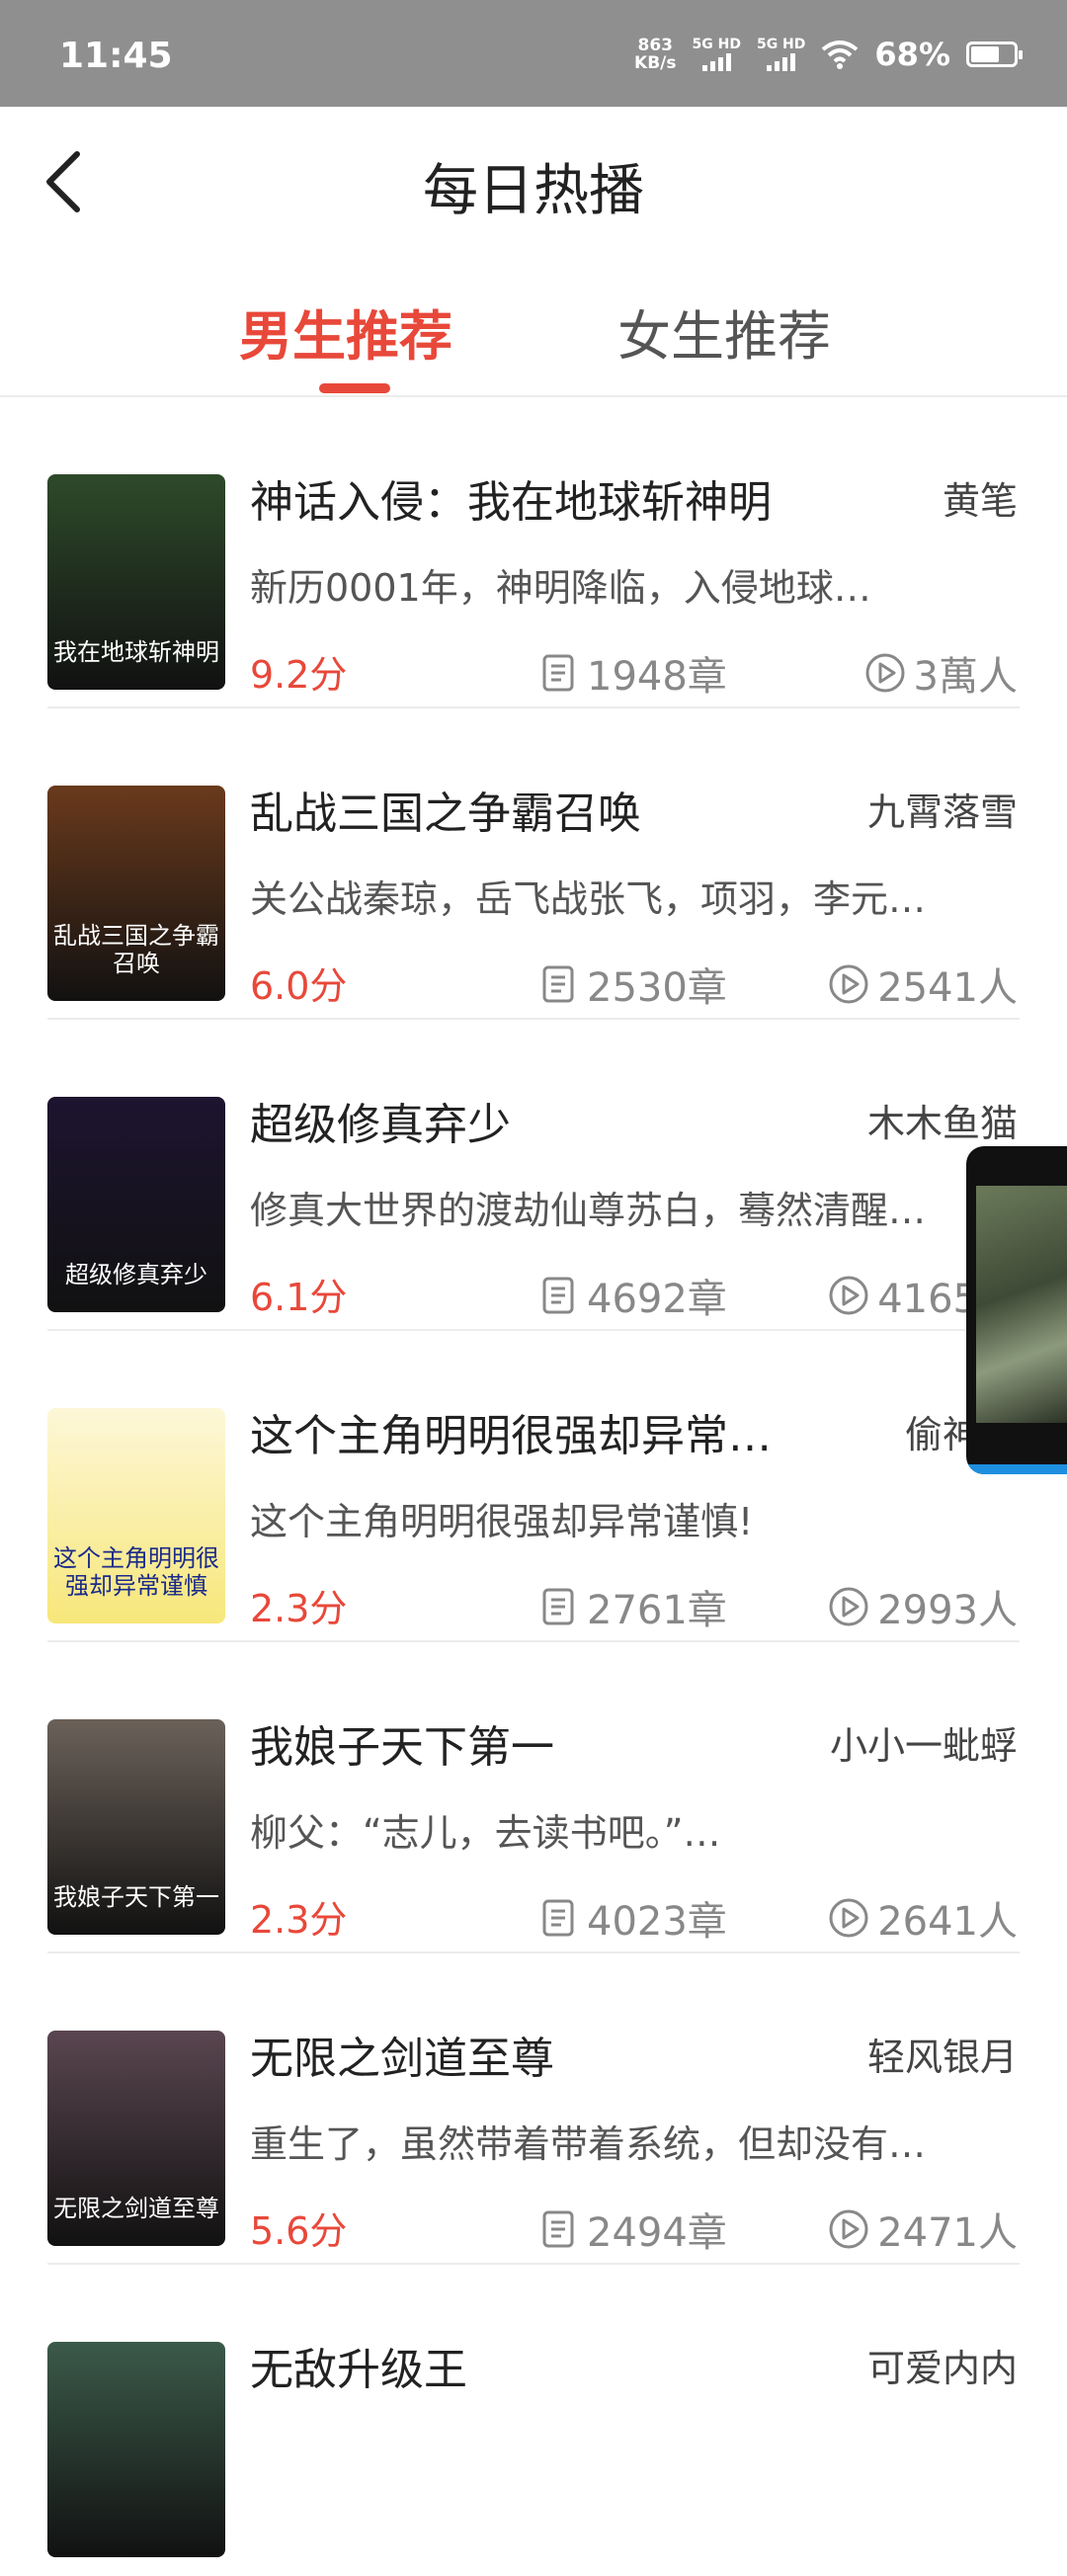 This screenshot has height=2576, width=1067. Describe the element at coordinates (942, 1123) in the screenshot. I see `book-author: 木木鱼猫` at that location.